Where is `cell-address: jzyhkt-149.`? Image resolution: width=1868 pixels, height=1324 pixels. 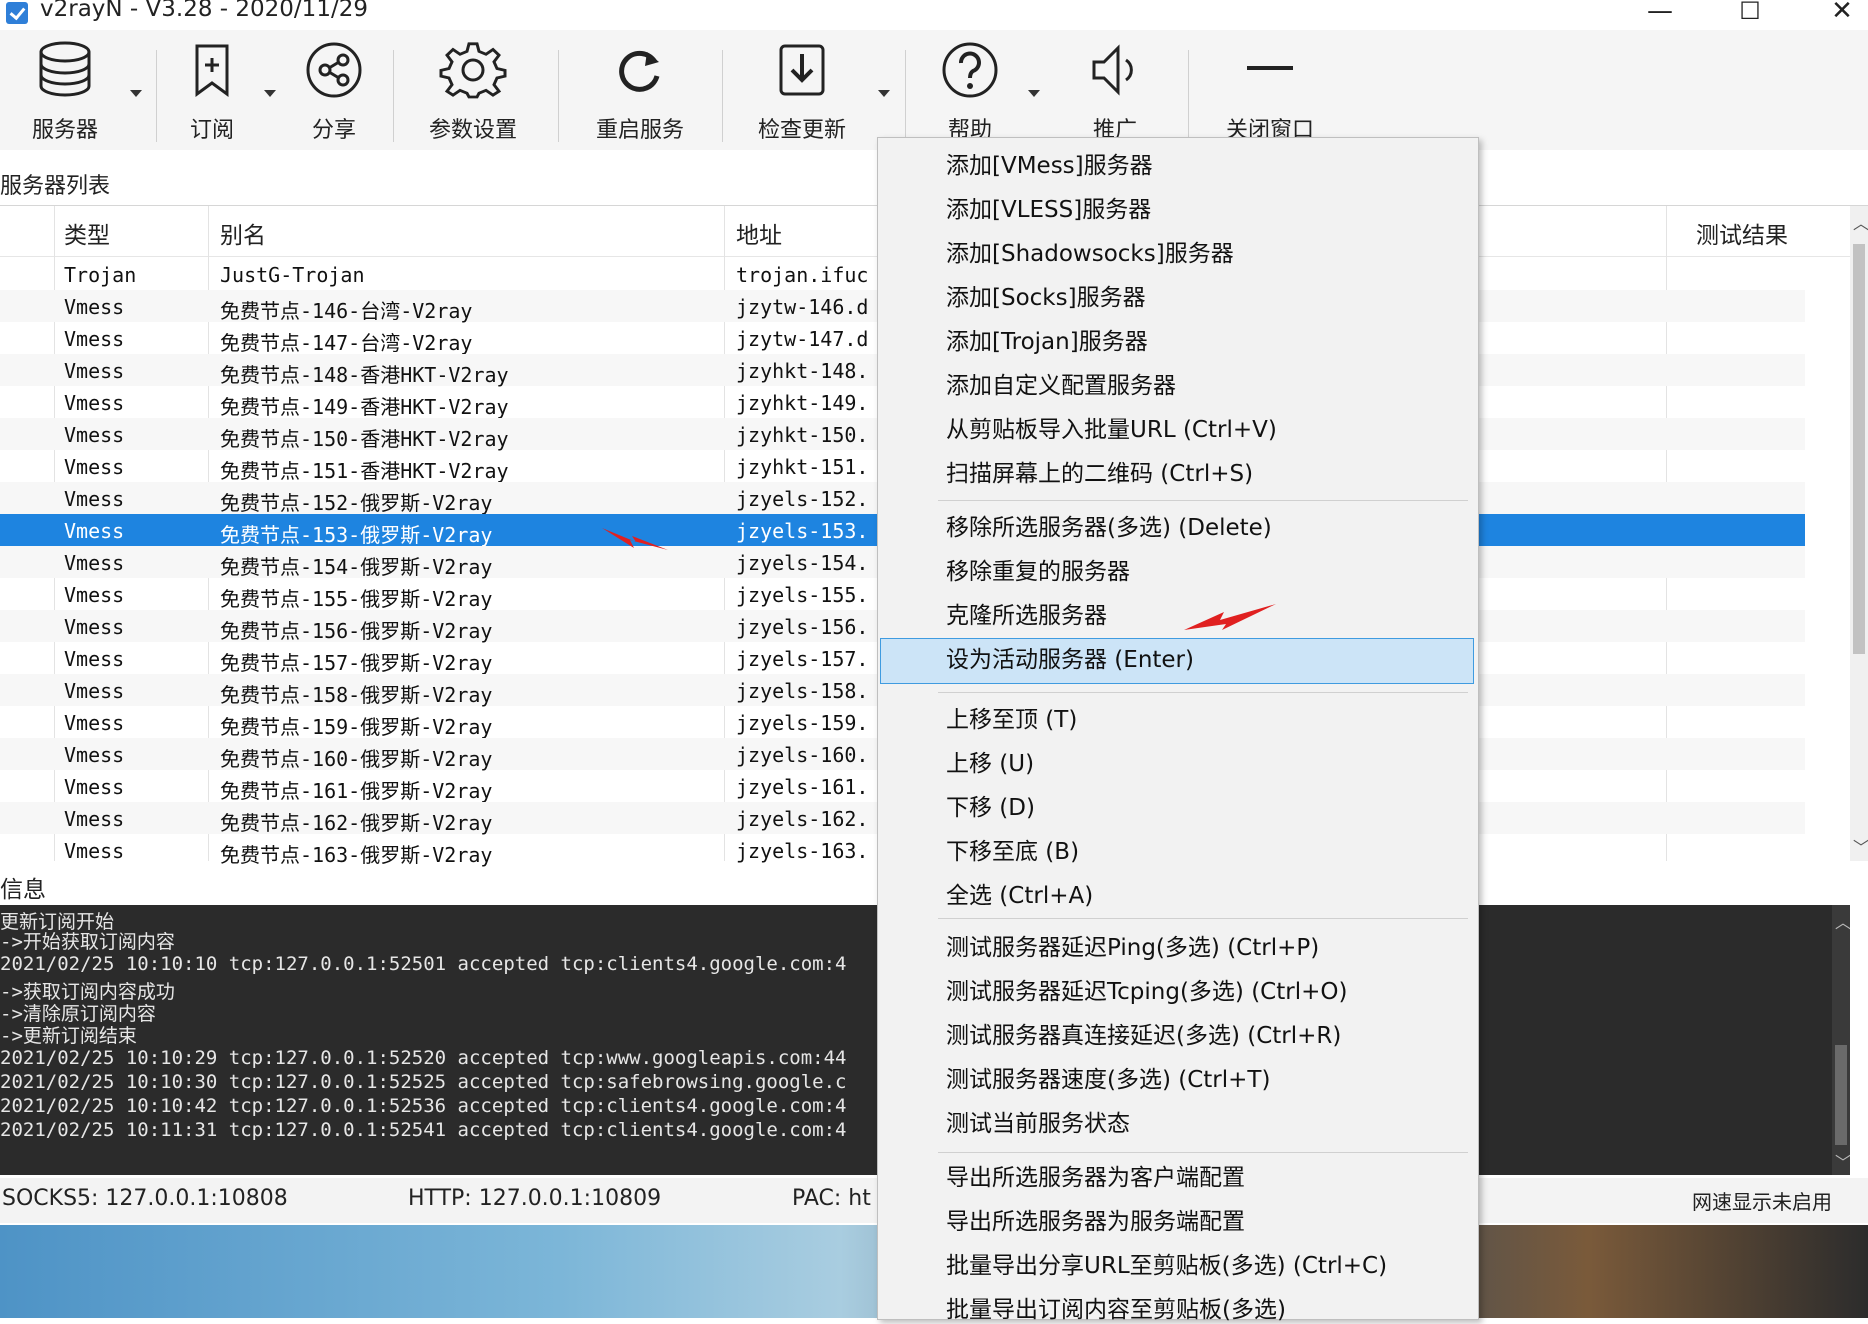 cell-address: jzyhkt-149. is located at coordinates (802, 403).